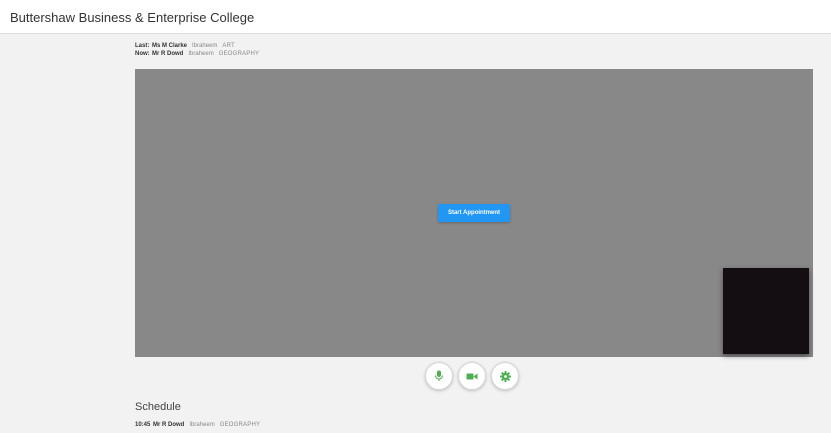 Image resolution: width=831 pixels, height=433 pixels. I want to click on gear-icon, so click(505, 376).